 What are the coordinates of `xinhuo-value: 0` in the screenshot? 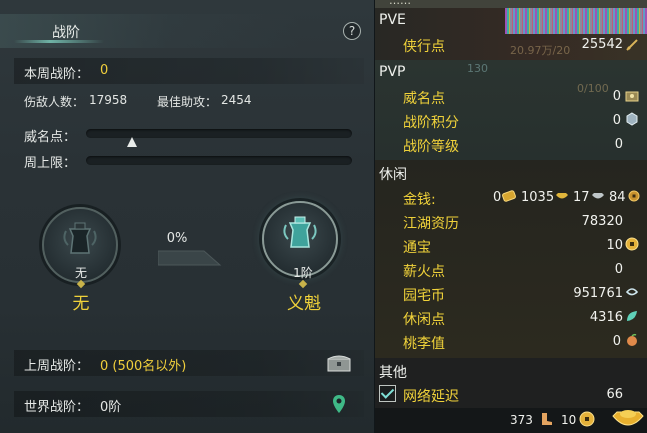 It's located at (618, 269).